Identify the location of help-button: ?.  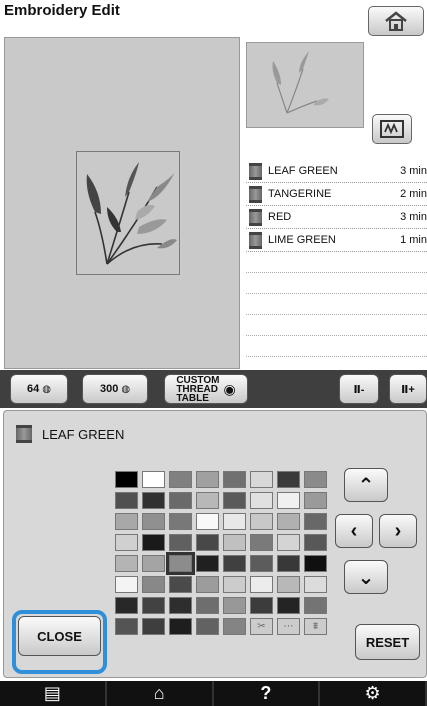
(267, 693).